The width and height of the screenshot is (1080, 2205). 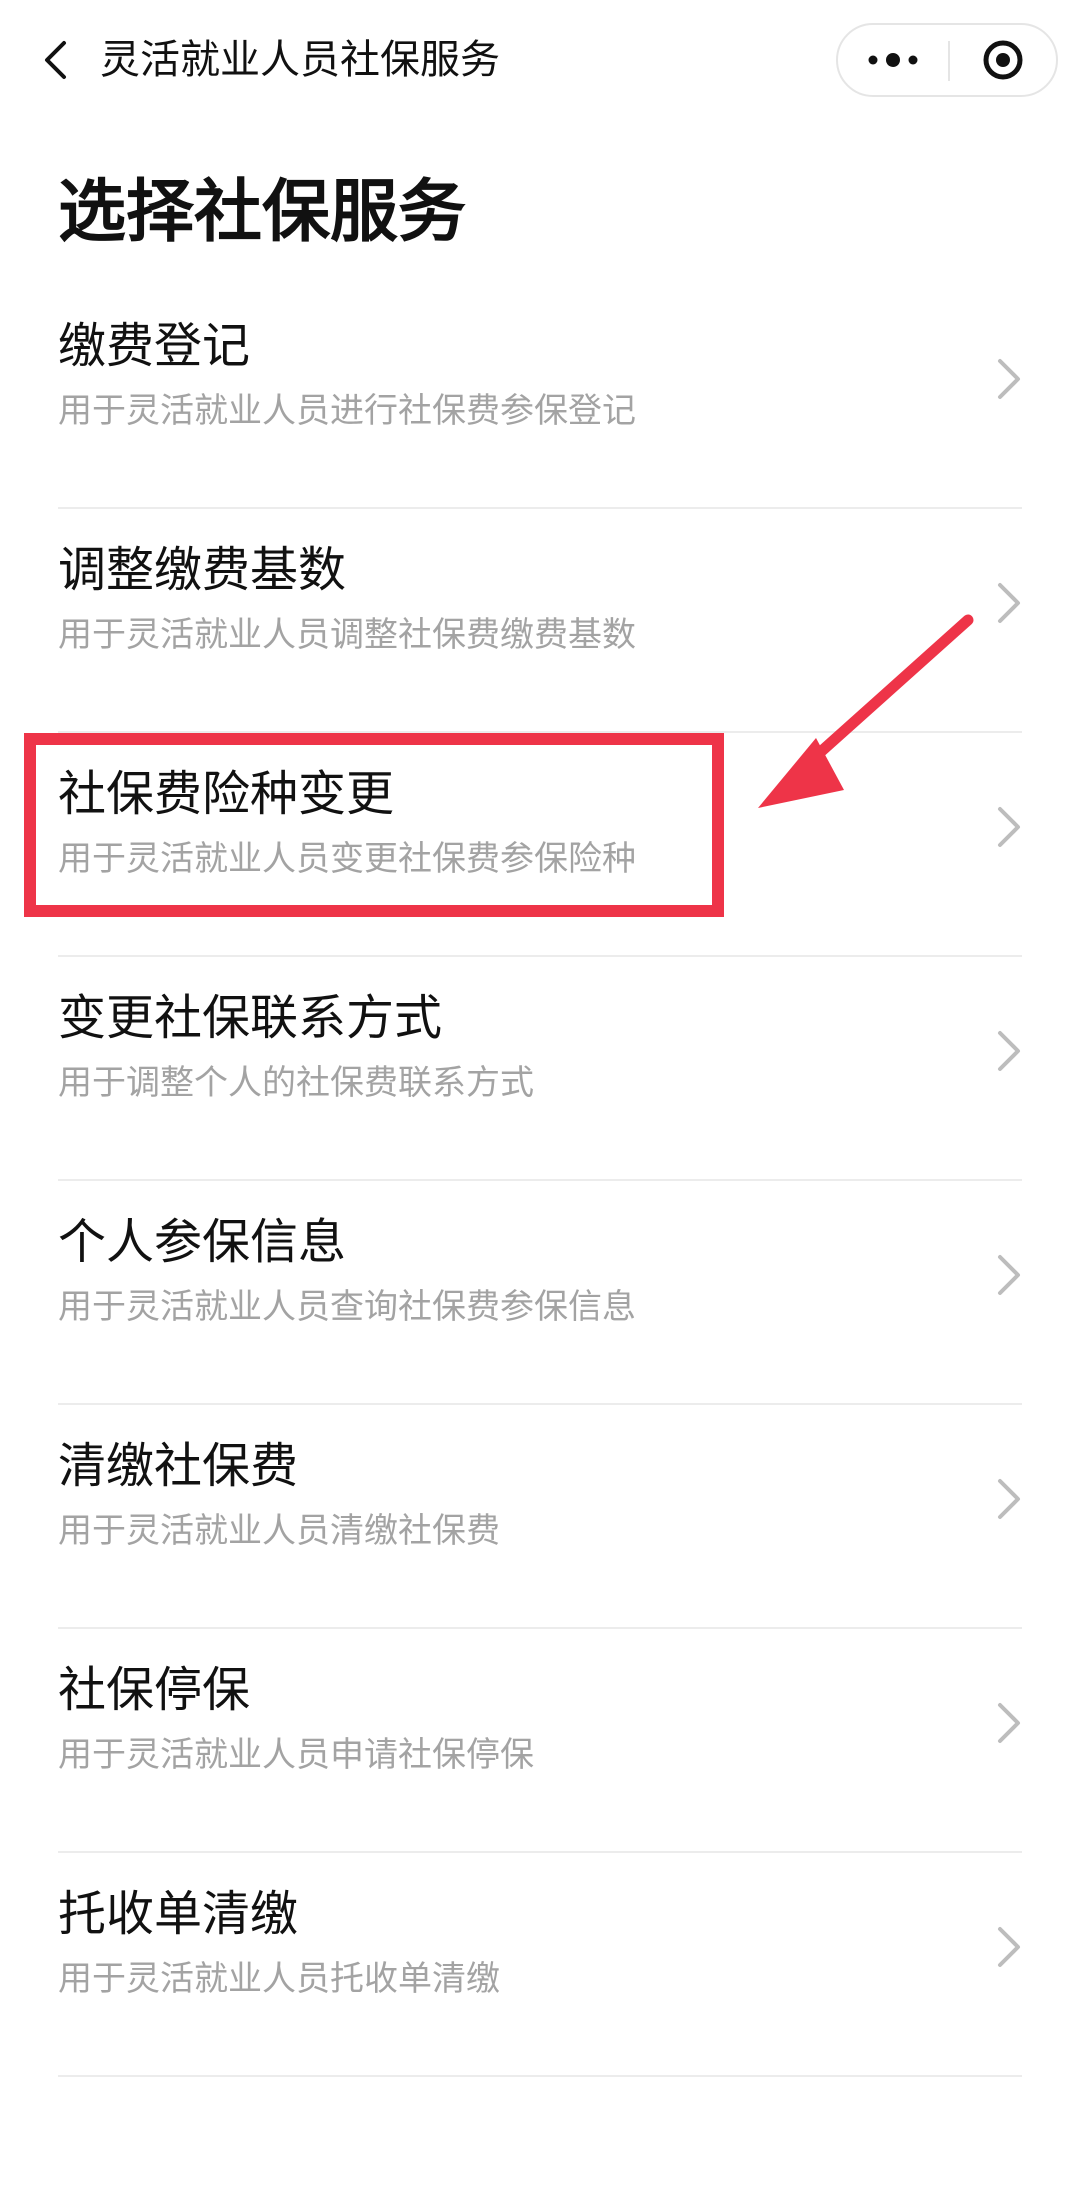 I want to click on service-description: 用于灵活就业人员申请社保停保, so click(x=296, y=1755).